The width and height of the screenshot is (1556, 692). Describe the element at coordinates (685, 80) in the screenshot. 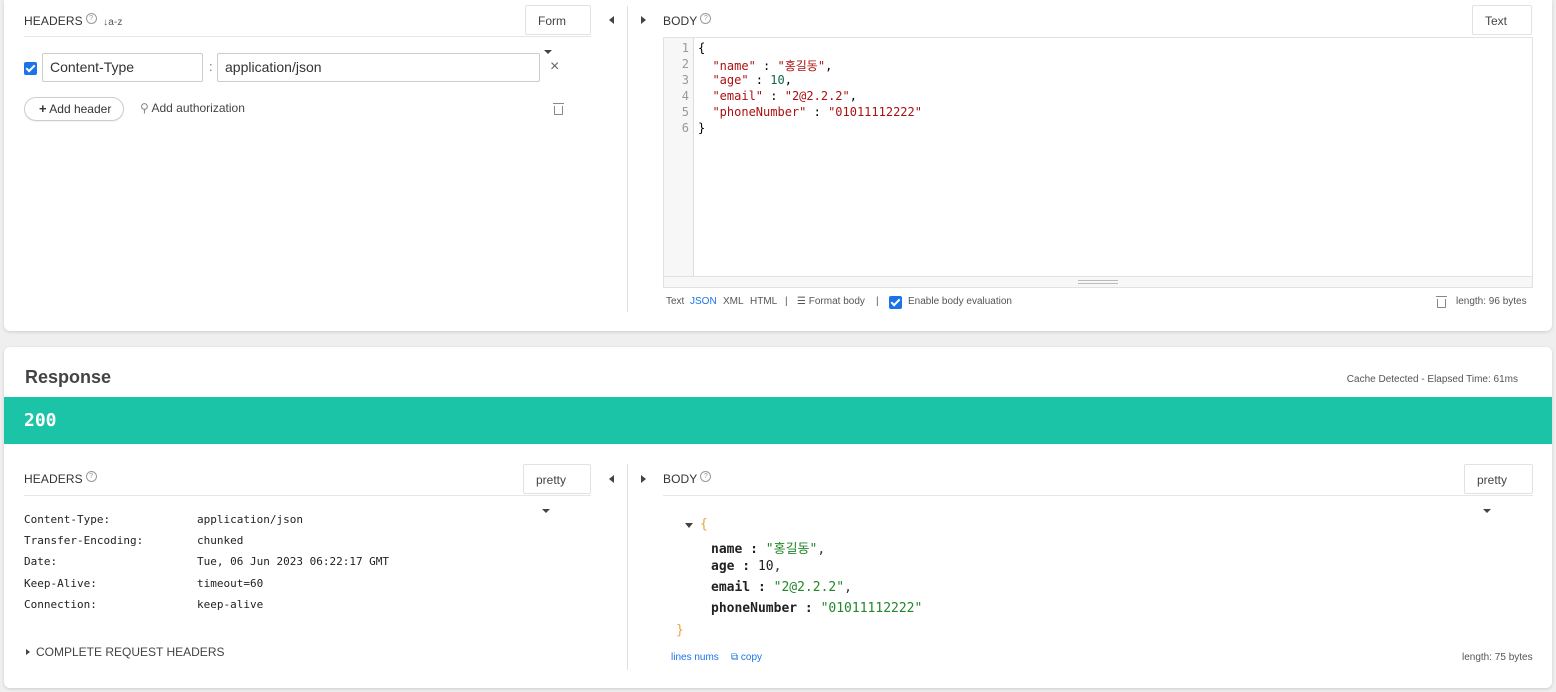

I see `line-number: 3` at that location.